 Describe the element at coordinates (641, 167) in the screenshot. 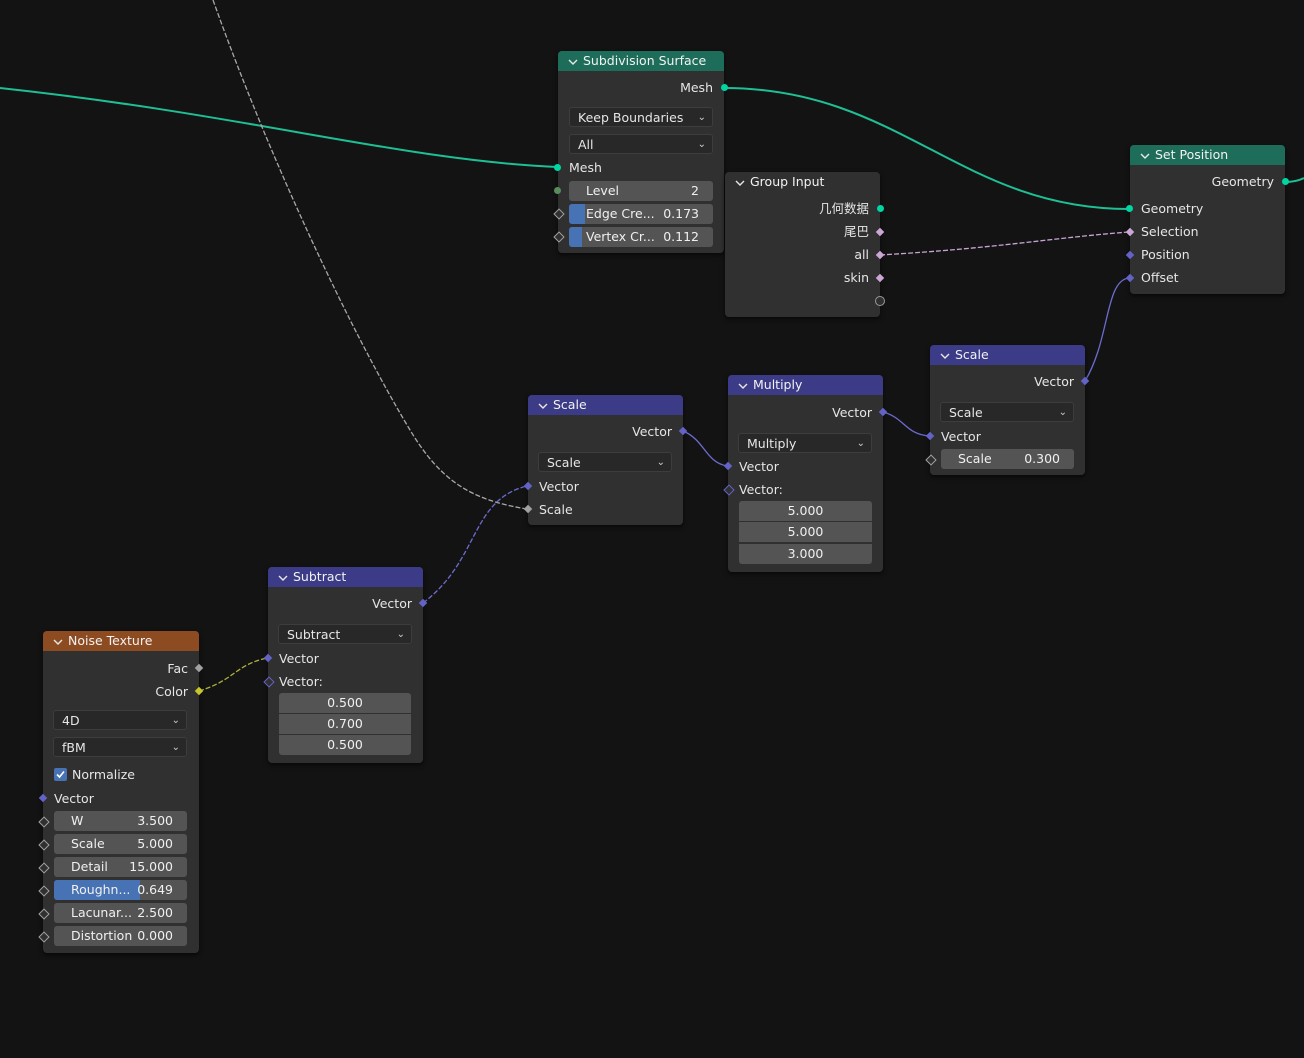

I see `input-mesh: Mesh` at that location.